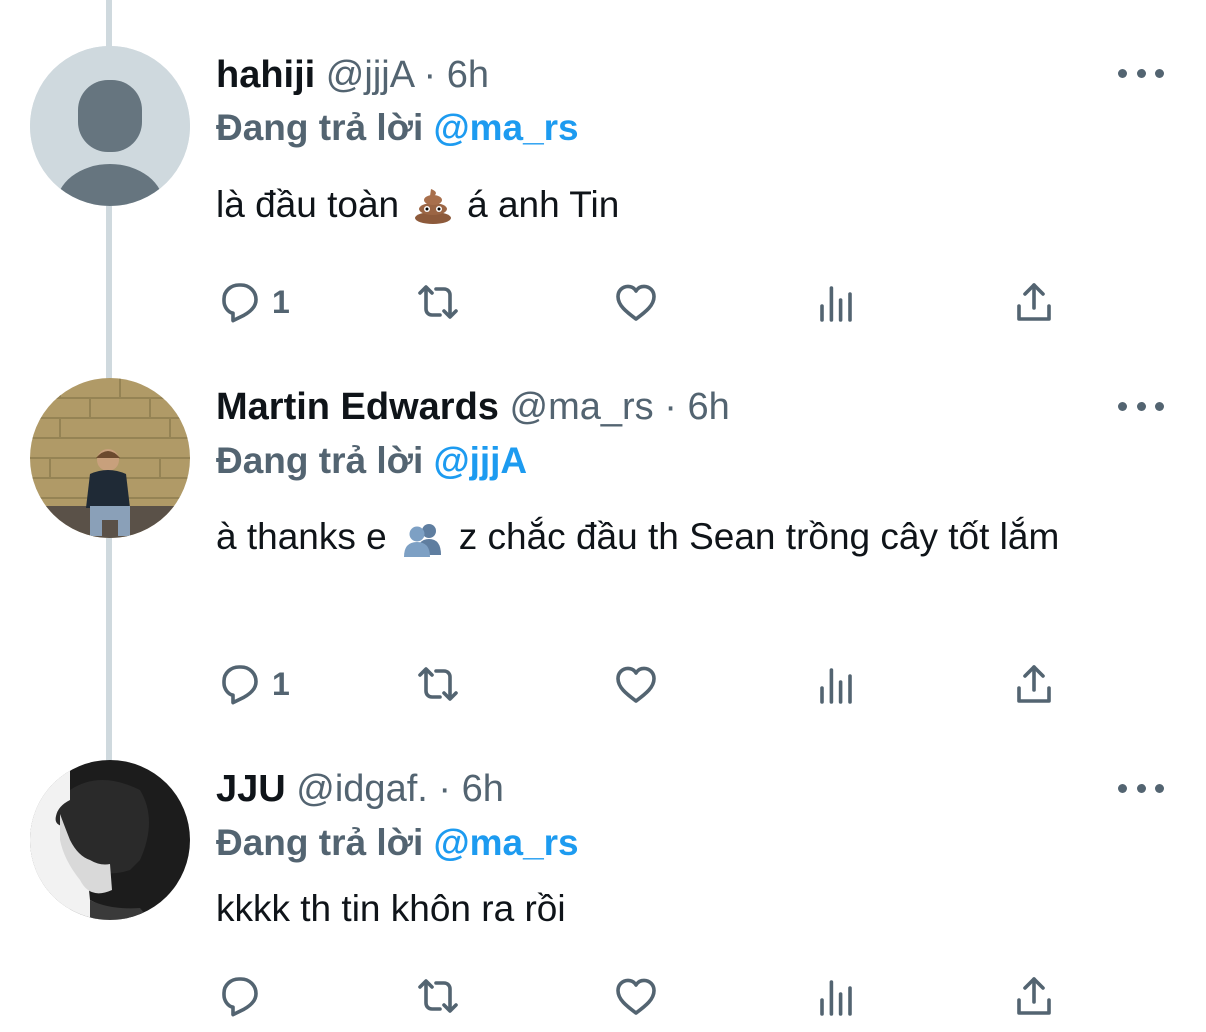 The image size is (1206, 1032). Describe the element at coordinates (759, 536) in the screenshot. I see `tweet-text-part: z chắc đầu th Sean trồng cây tốt lắm` at that location.